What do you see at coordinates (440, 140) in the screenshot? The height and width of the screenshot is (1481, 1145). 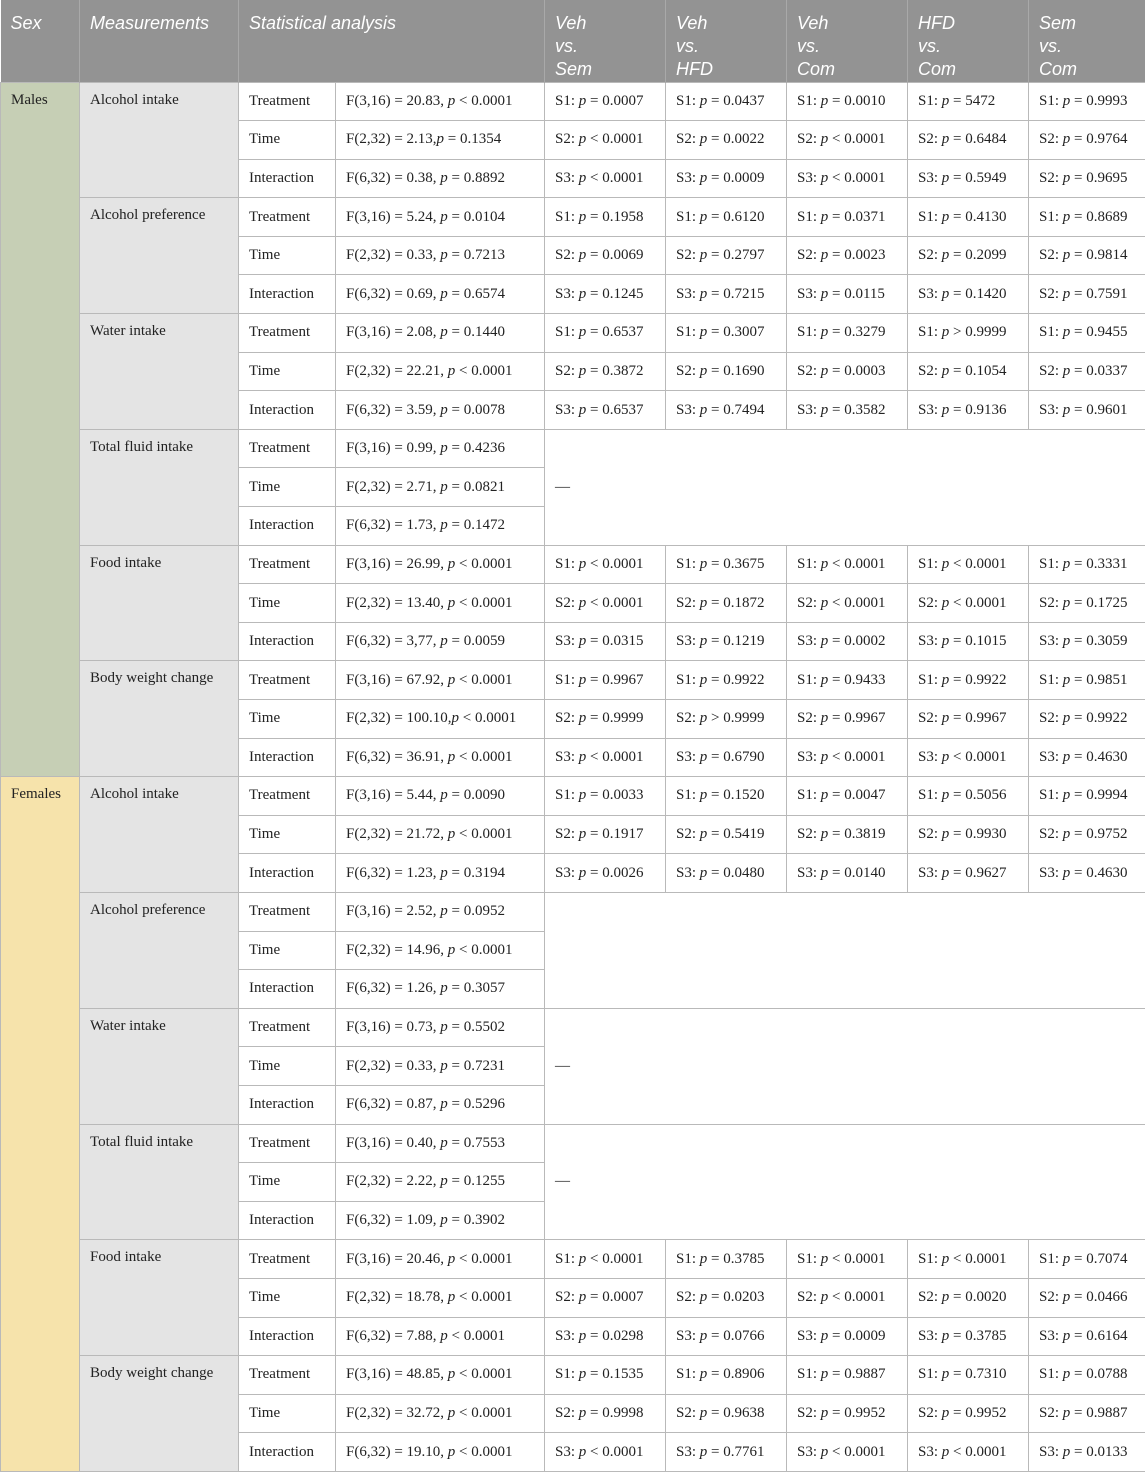 I see `anova-stat-cell: F(2,32) = 2.13,p = 0.1354` at bounding box center [440, 140].